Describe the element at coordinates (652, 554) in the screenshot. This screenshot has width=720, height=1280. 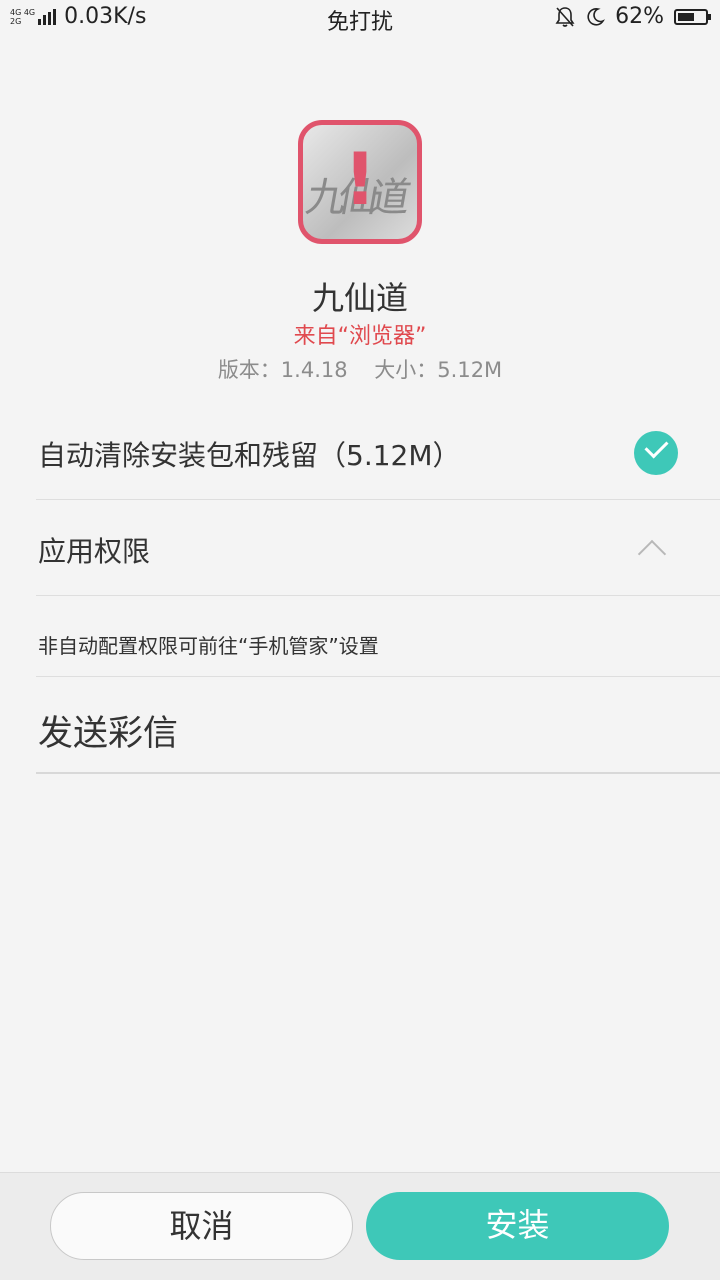
I see `chevron-up-icon` at that location.